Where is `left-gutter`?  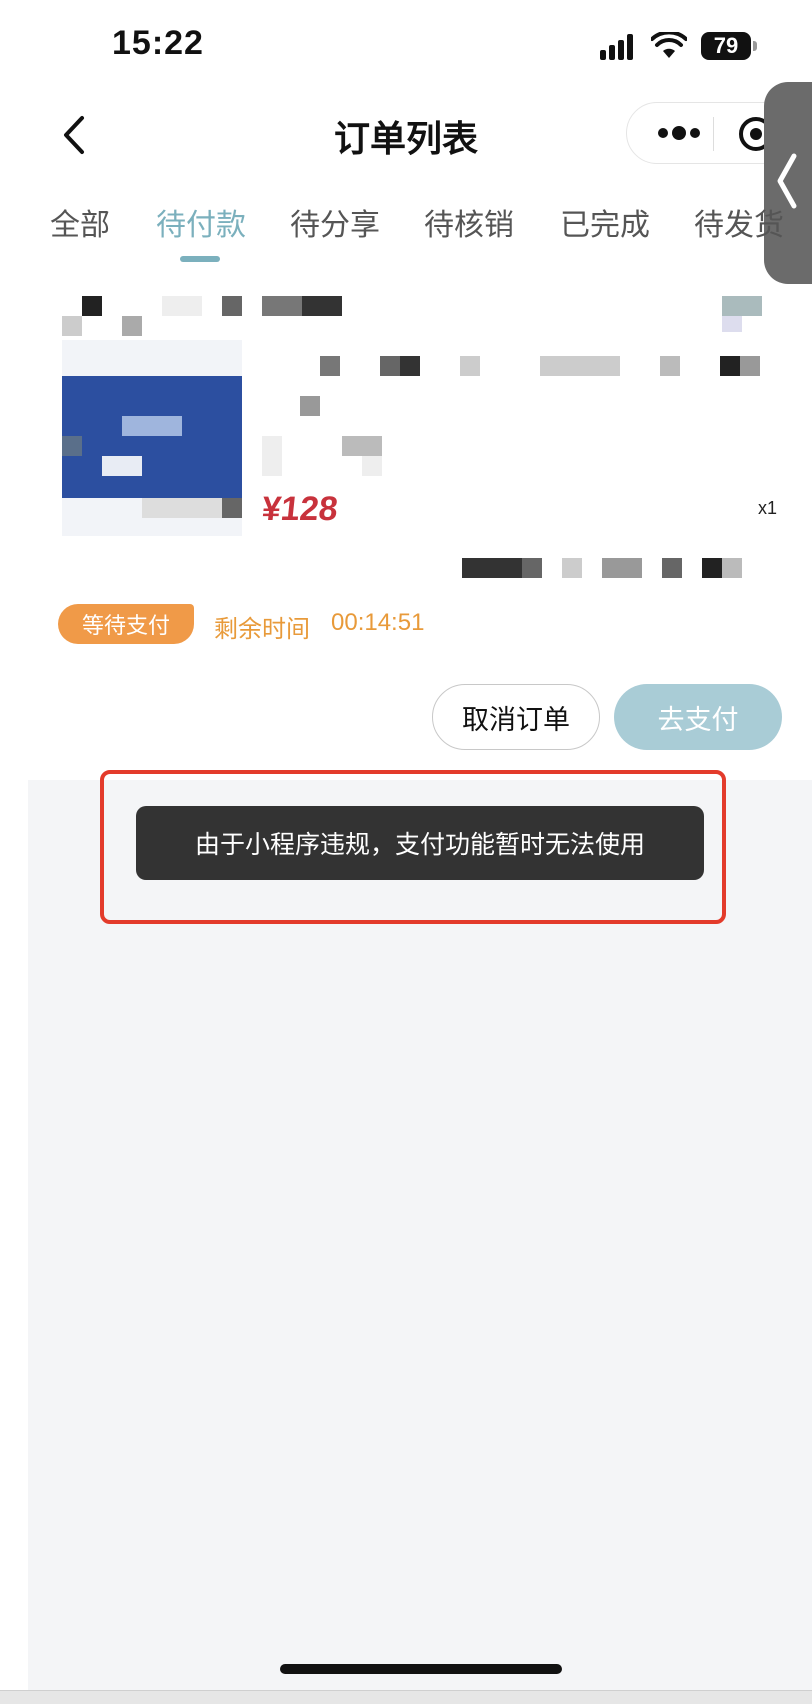 left-gutter is located at coordinates (14, 1242).